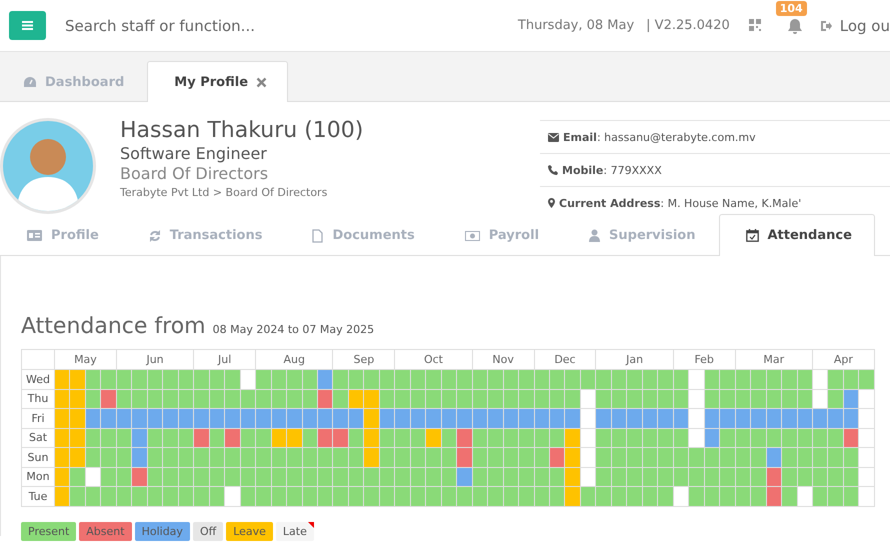  Describe the element at coordinates (635, 360) in the screenshot. I see `month-header: Jan` at that location.